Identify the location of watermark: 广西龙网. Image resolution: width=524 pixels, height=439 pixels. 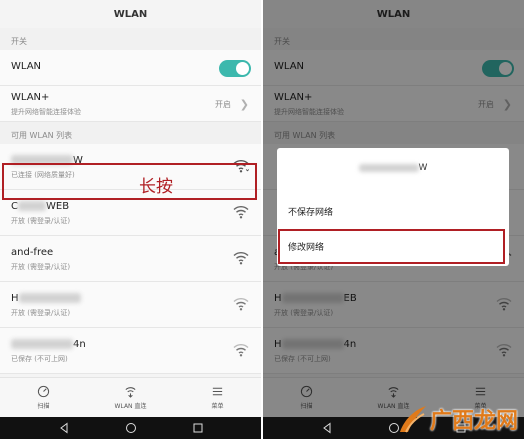
(457, 419).